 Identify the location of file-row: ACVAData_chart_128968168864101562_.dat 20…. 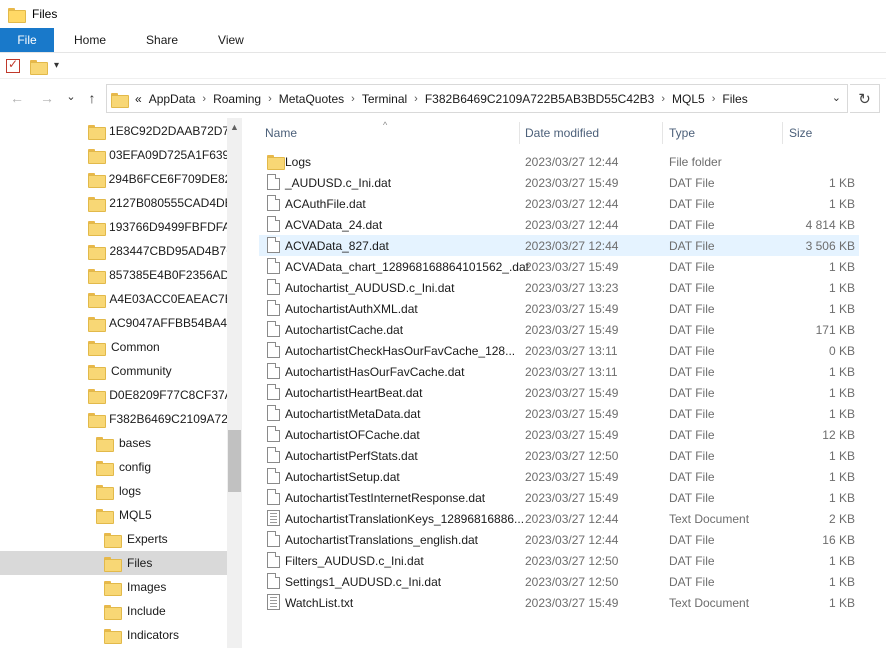
(559, 266).